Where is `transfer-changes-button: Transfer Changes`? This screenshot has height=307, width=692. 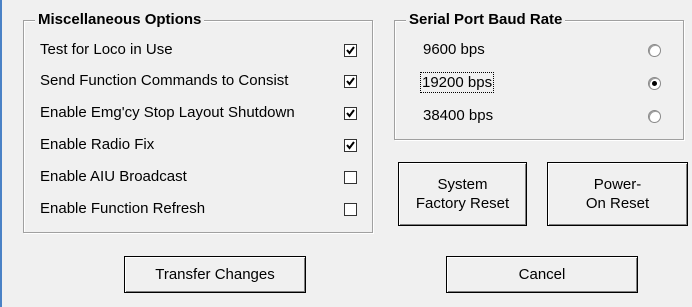
transfer-changes-button: Transfer Changes is located at coordinates (215, 274).